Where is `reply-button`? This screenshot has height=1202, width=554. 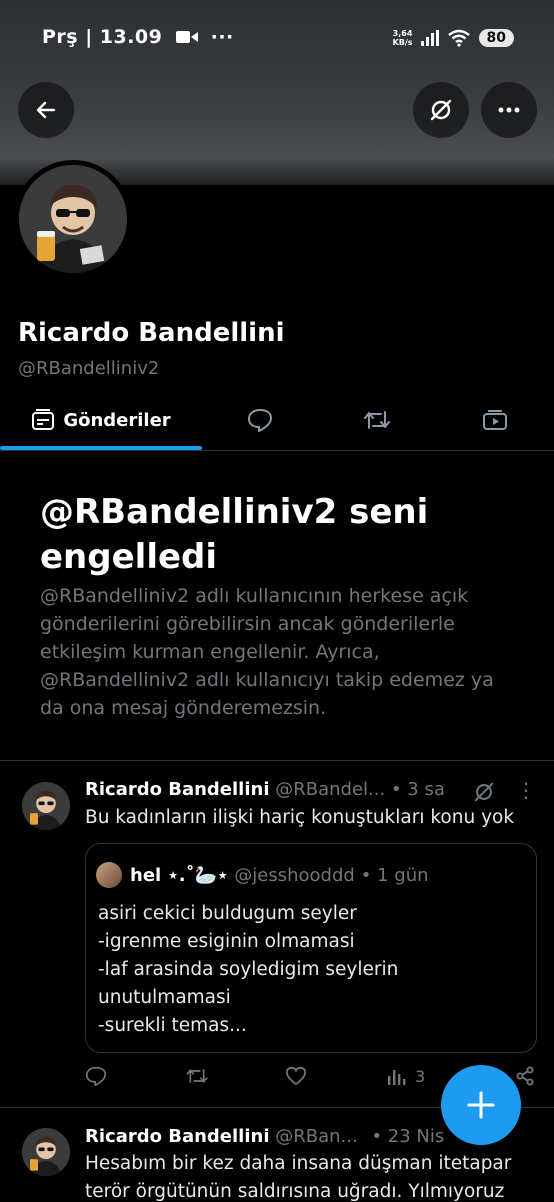 reply-button is located at coordinates (96, 1076).